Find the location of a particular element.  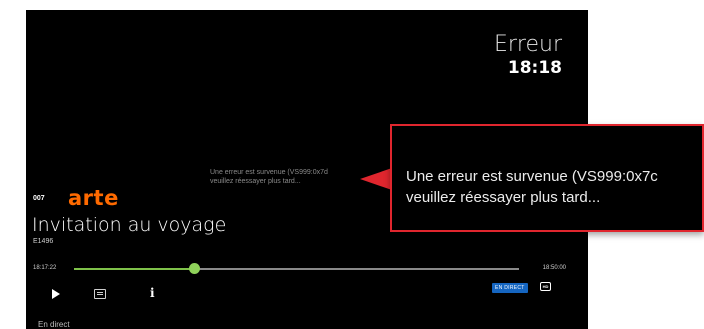

program-title: Invitation au voyage is located at coordinates (129, 225).